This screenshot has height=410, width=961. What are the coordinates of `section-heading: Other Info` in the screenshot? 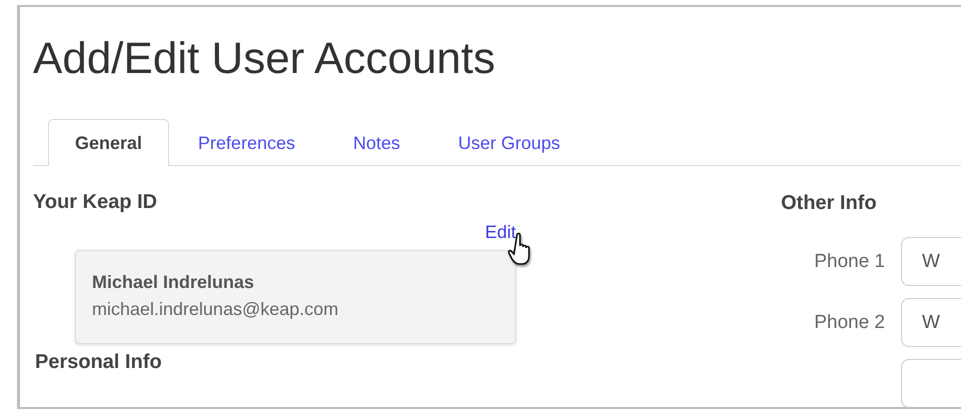 It's located at (829, 203).